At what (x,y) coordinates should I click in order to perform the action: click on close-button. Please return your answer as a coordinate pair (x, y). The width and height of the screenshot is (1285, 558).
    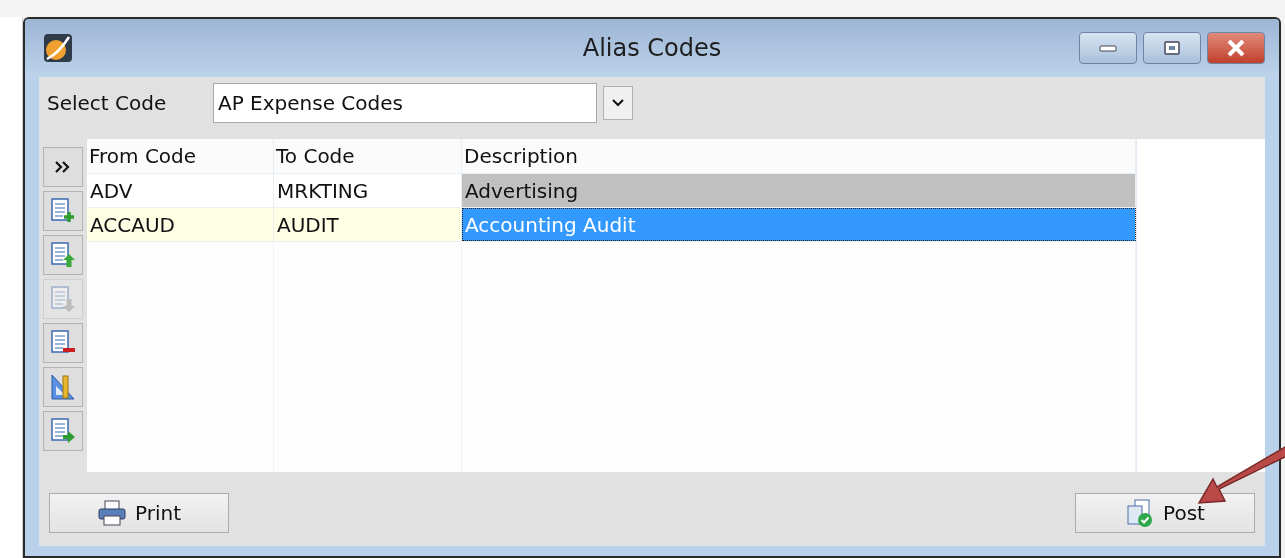
    Looking at the image, I should click on (1236, 48).